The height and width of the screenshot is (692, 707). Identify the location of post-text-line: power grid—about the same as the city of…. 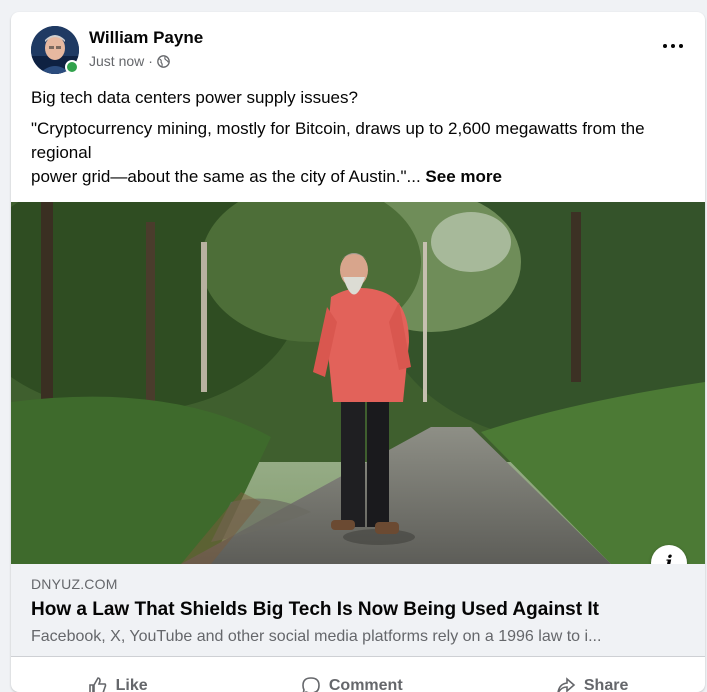
(226, 176).